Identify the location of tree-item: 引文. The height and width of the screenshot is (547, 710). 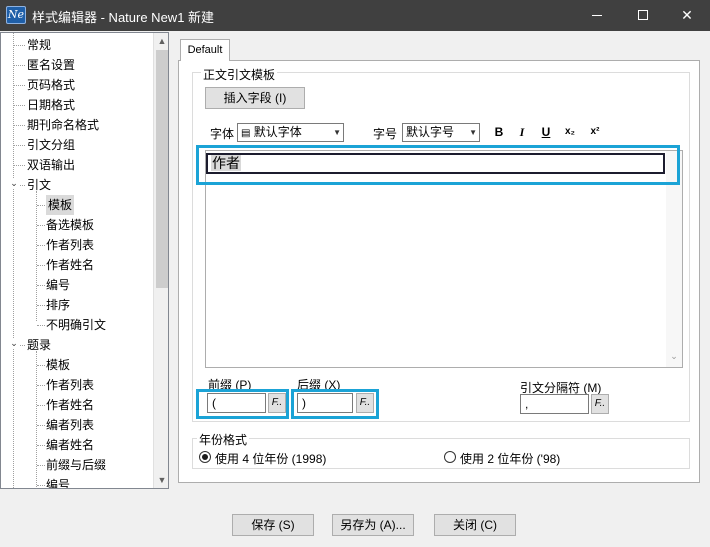
(39, 185).